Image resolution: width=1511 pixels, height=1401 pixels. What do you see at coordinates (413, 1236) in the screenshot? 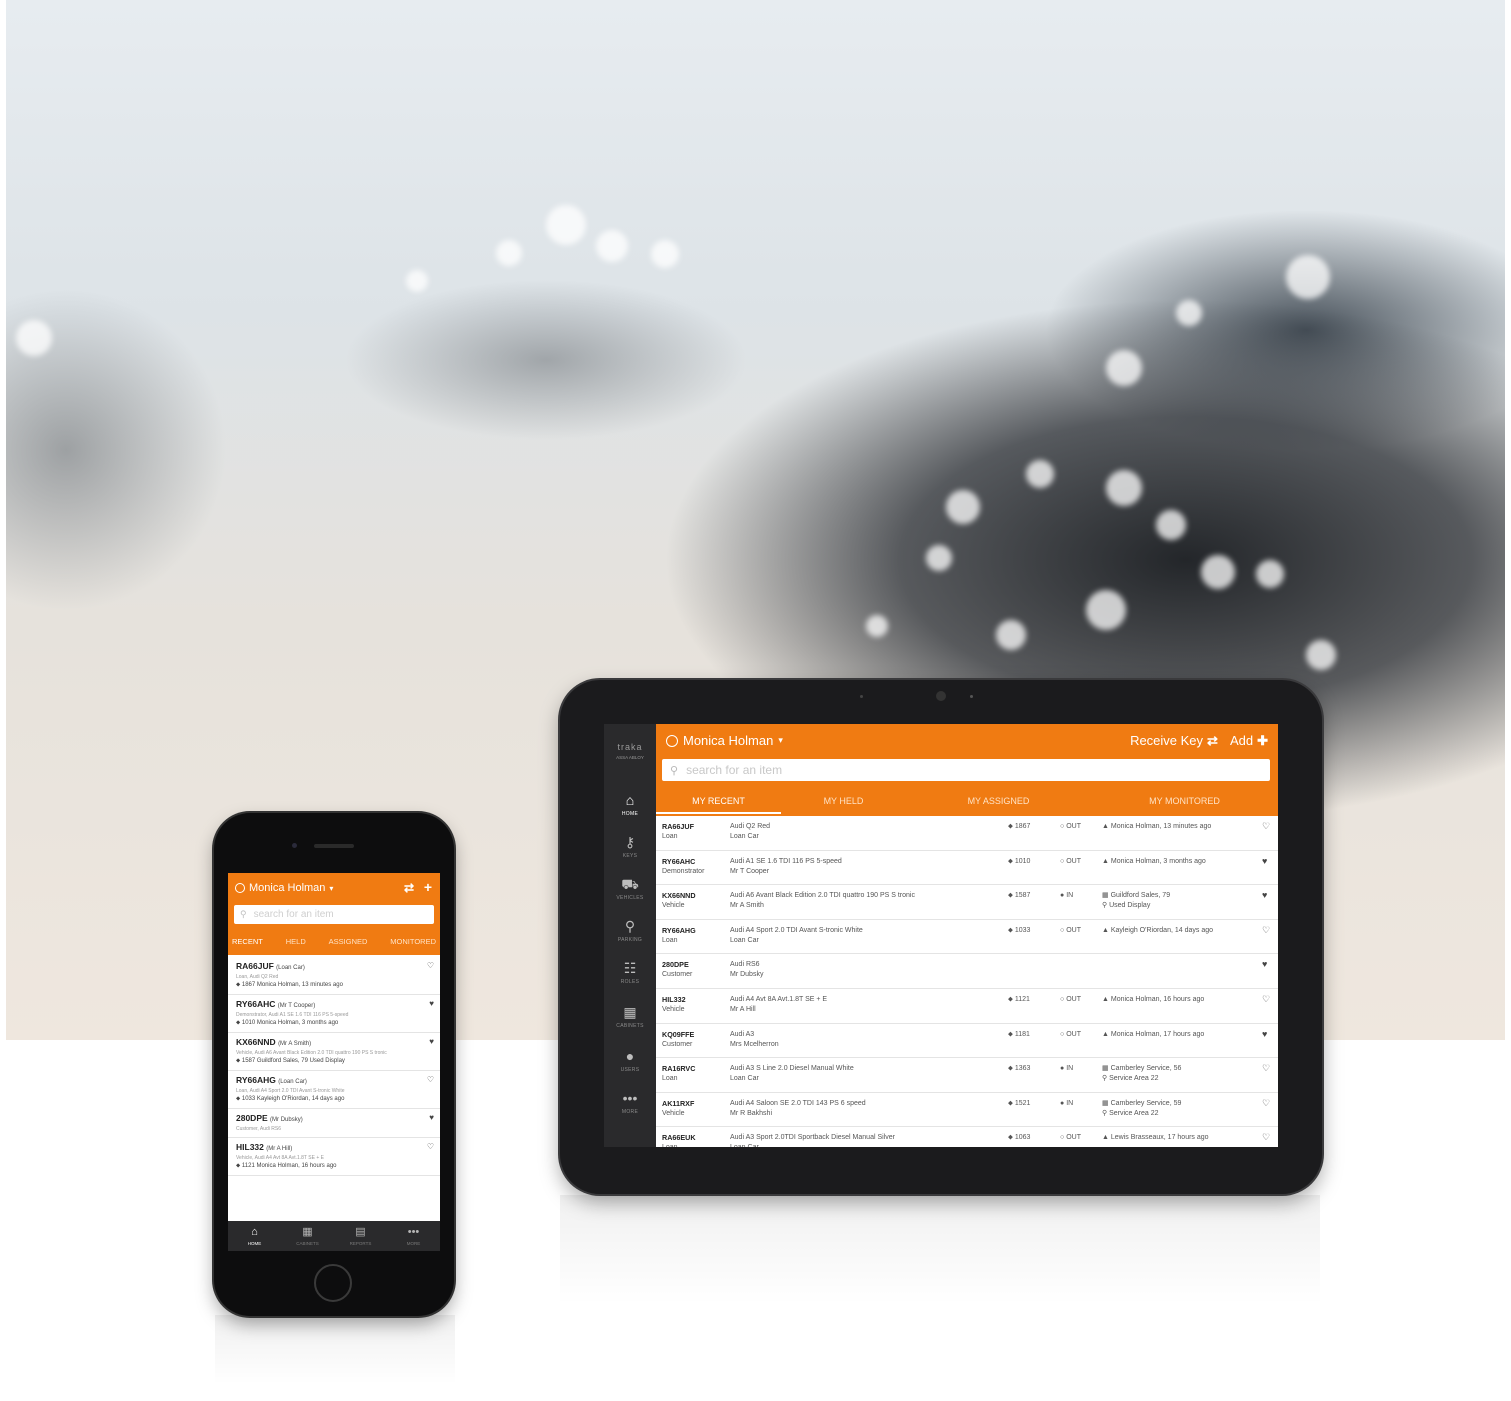
I see `bottom-nav-more: ••• MORE` at bounding box center [413, 1236].